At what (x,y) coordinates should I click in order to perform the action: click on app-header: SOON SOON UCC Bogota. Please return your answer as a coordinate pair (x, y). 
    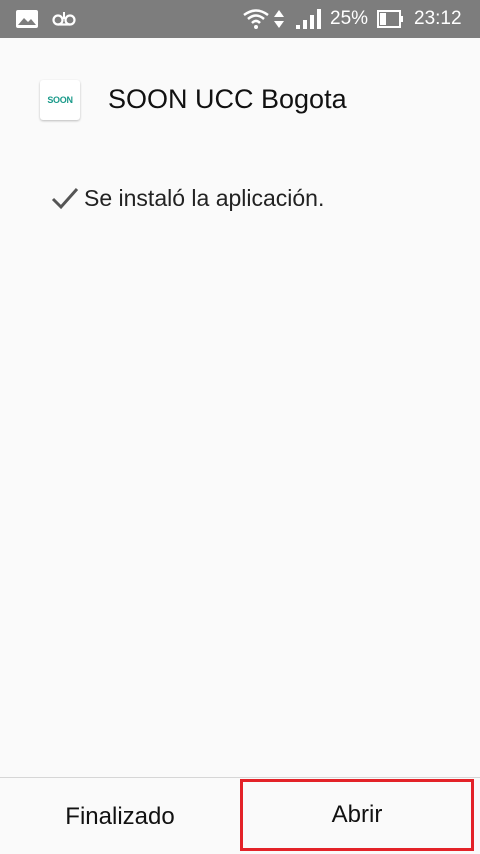
    Looking at the image, I should click on (240, 93).